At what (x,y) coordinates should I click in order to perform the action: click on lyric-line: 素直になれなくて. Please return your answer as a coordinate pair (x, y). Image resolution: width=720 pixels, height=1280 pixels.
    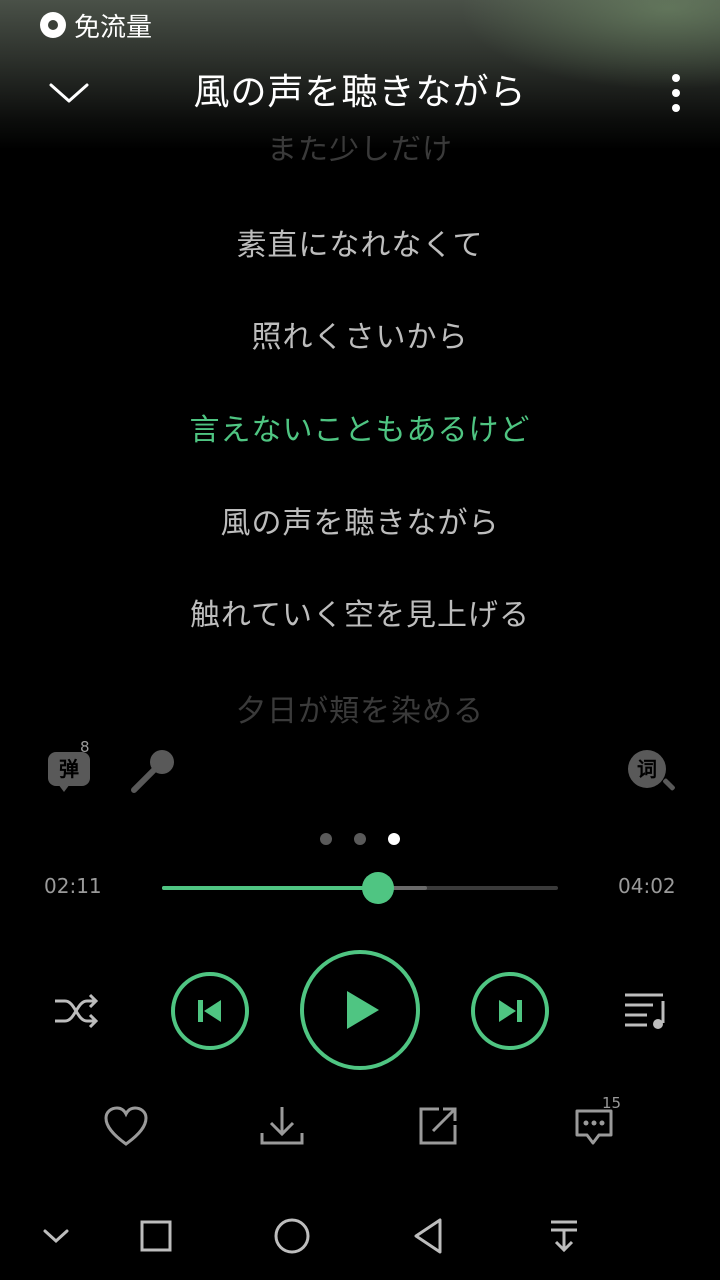
    Looking at the image, I should click on (360, 246).